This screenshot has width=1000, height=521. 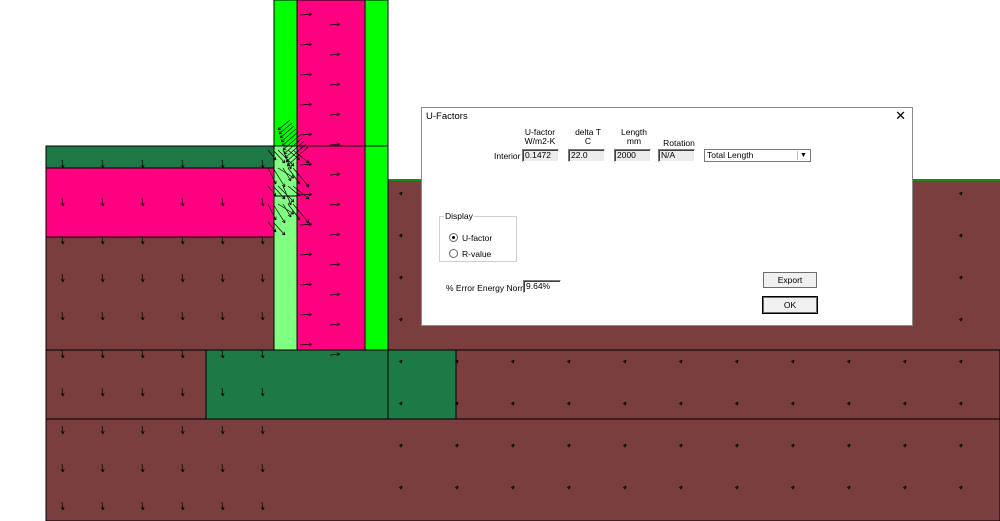 What do you see at coordinates (679, 143) in the screenshot?
I see `header-rotation: Rotation` at bounding box center [679, 143].